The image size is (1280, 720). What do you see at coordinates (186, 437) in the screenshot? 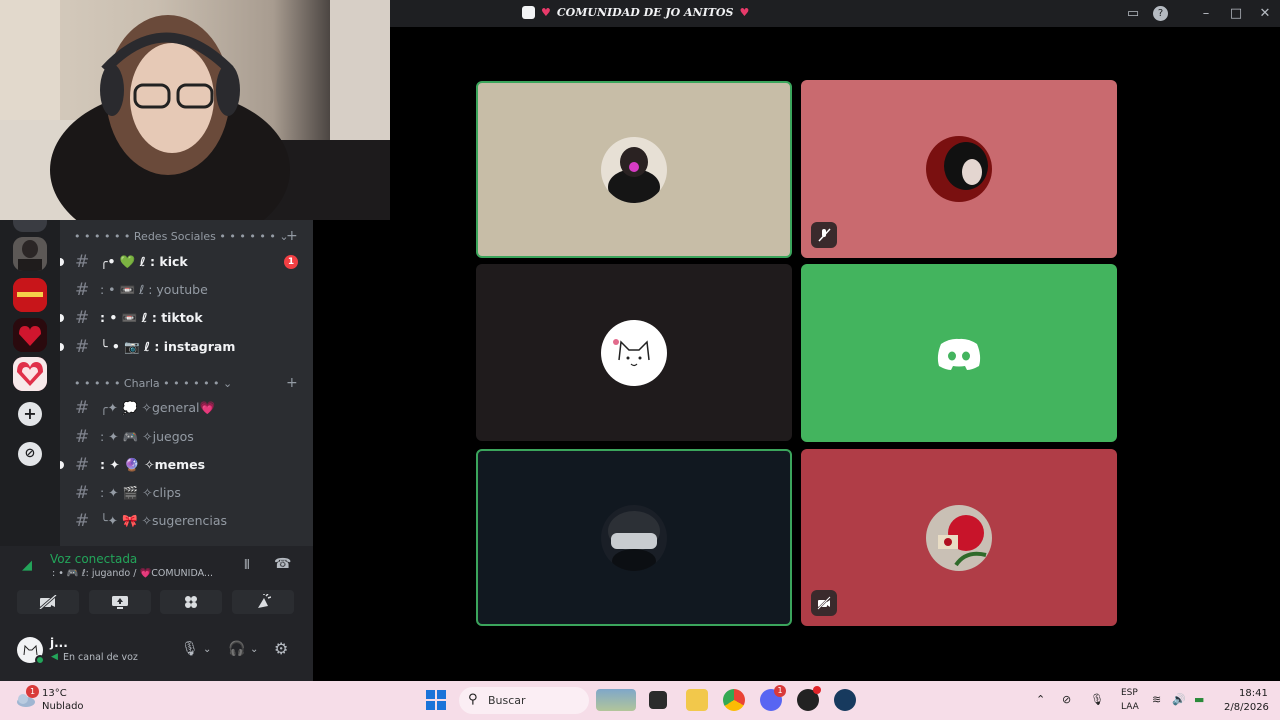
I see `channel-juegos: # : ✦ 🎮 ✧juegos` at bounding box center [186, 437].